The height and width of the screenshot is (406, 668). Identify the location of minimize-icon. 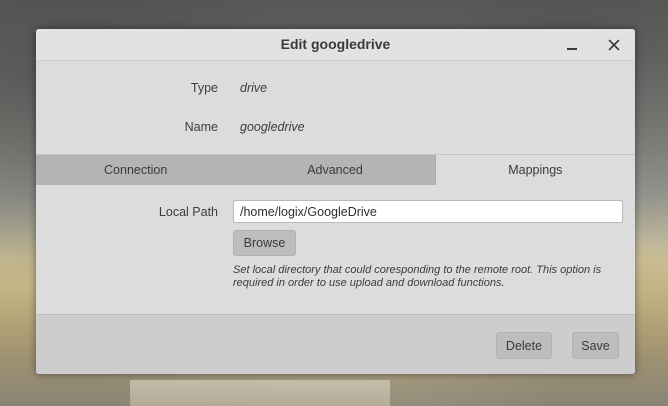
(572, 49).